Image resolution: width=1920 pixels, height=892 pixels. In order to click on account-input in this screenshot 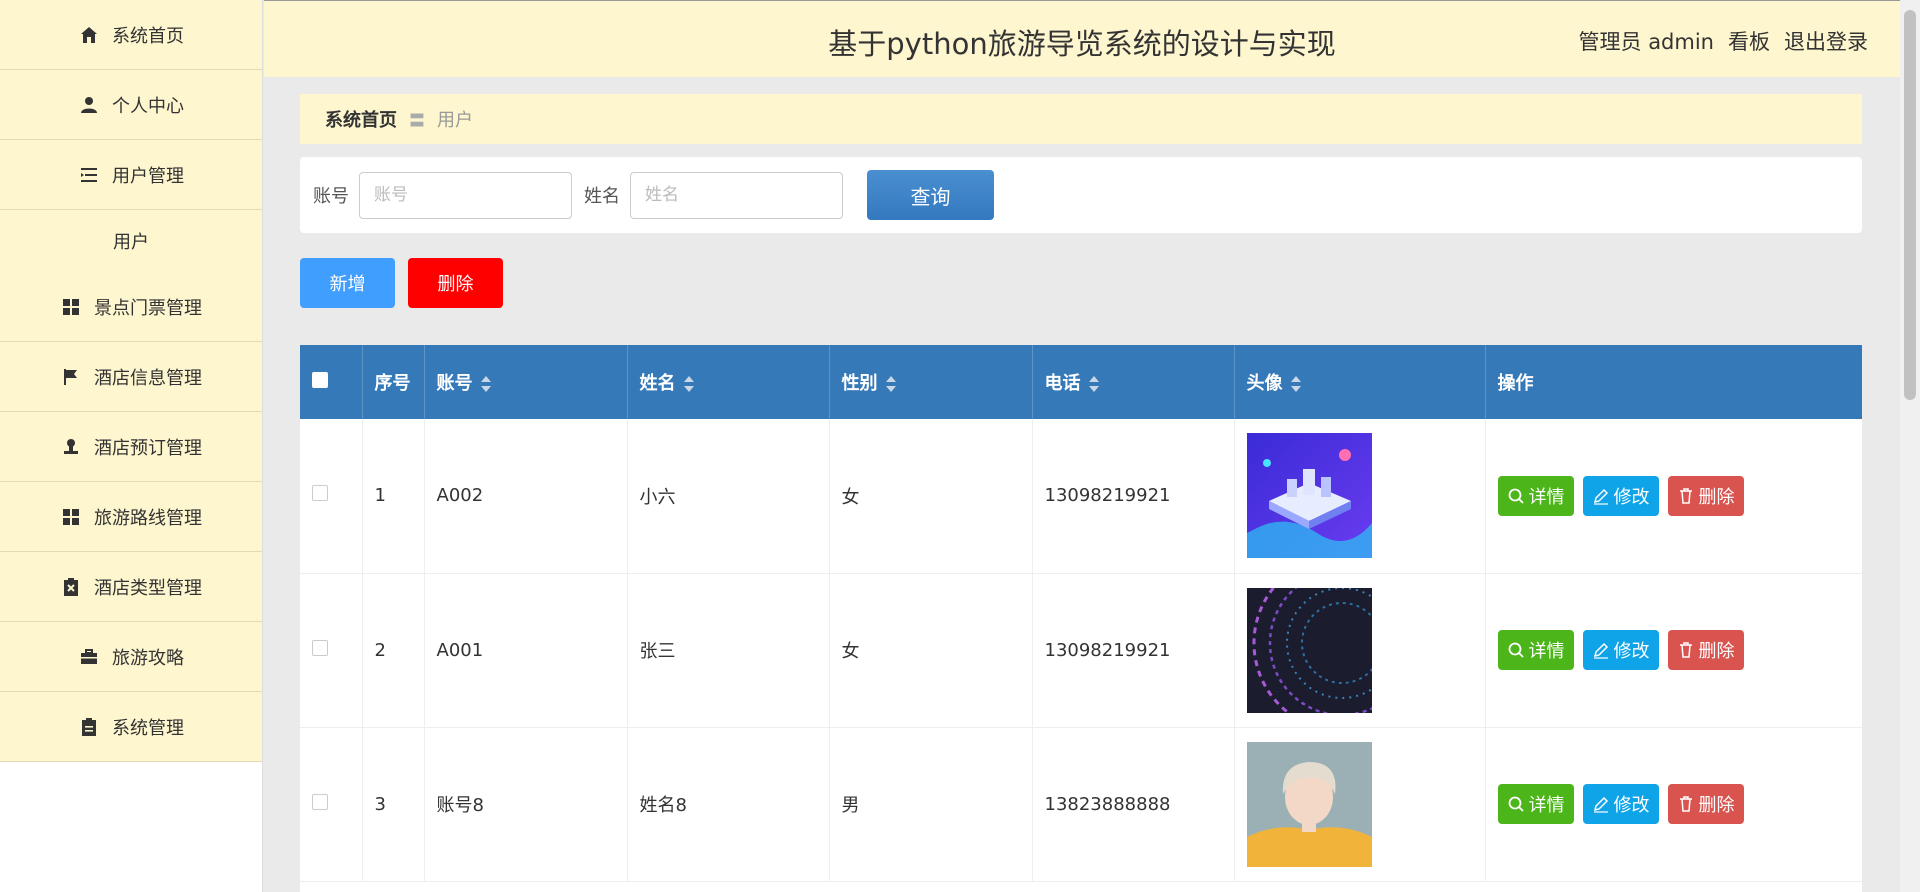, I will do `click(465, 195)`.